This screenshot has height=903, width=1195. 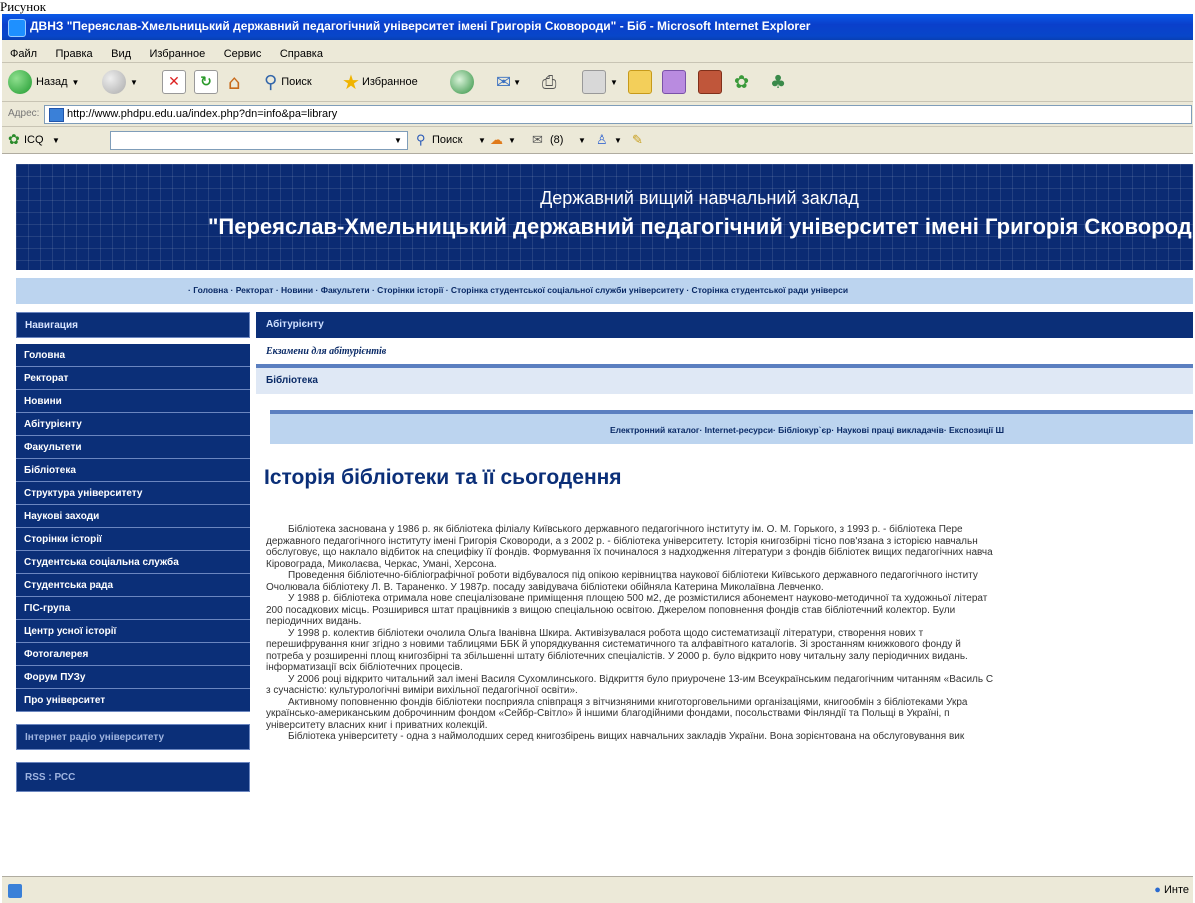 I want to click on security-zone: ● Инте, so click(x=1171, y=890).